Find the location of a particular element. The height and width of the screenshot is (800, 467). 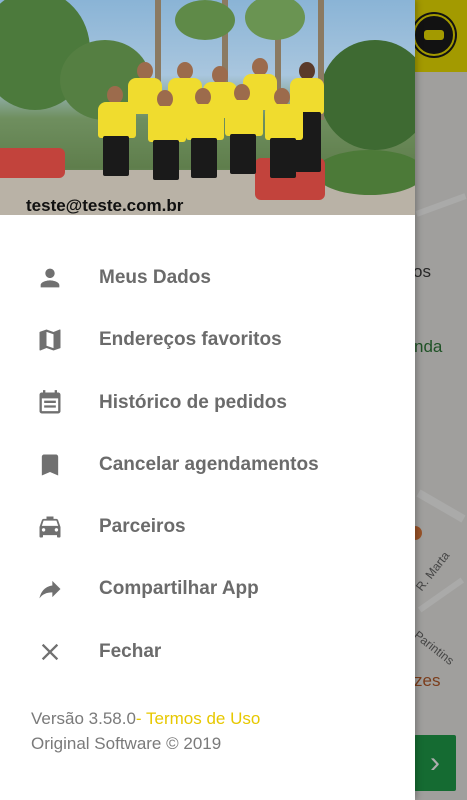

terms-of-use-link: Termos de Uso is located at coordinates (203, 718).